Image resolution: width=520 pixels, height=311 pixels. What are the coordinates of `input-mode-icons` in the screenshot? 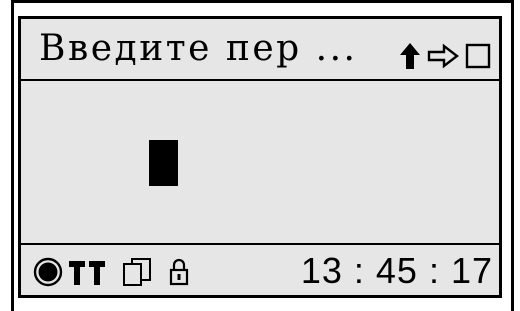 It's located at (445, 56).